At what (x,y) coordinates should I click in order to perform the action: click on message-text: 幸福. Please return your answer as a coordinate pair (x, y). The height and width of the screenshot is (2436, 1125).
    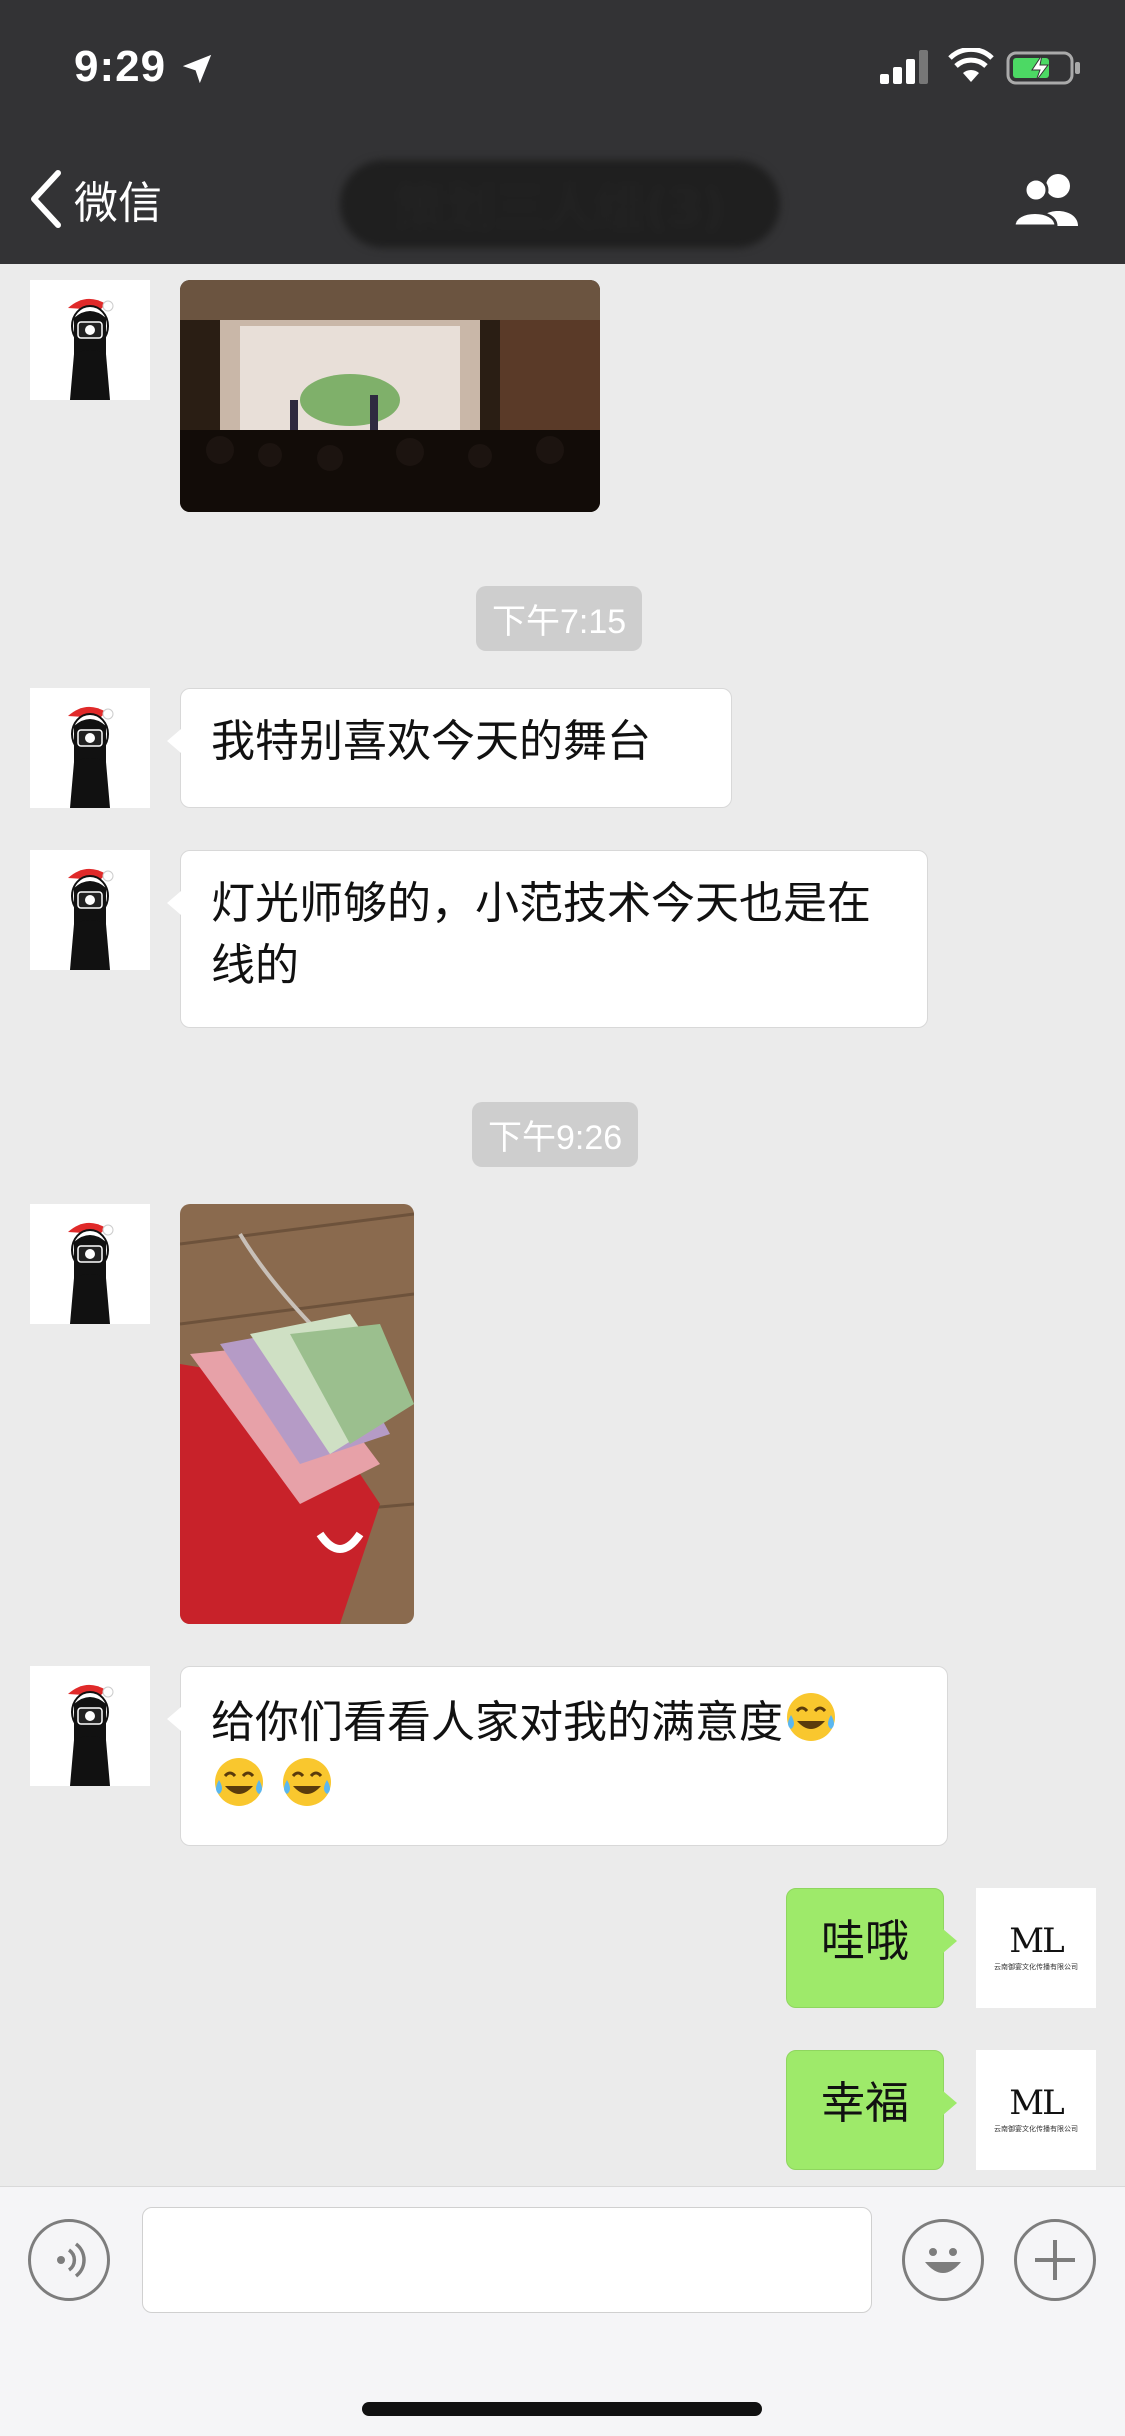
    Looking at the image, I should click on (865, 2103).